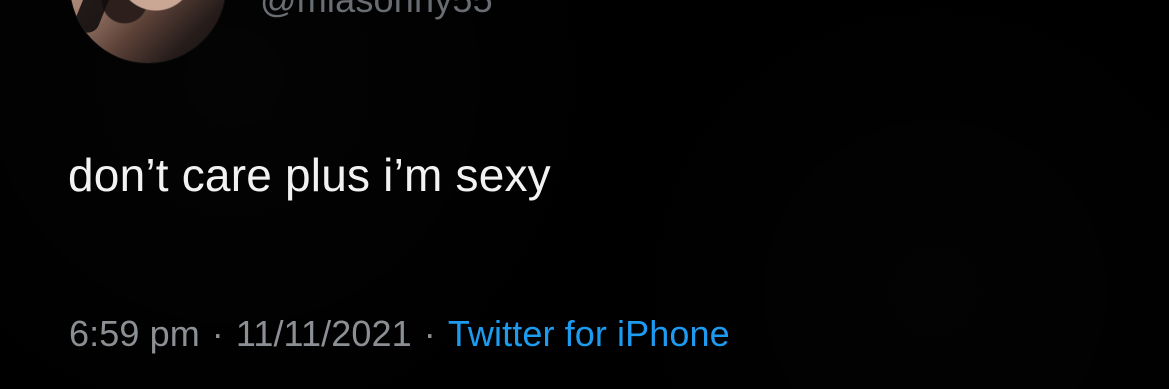  I want to click on user-handle: @miasonny55, so click(376, 9).